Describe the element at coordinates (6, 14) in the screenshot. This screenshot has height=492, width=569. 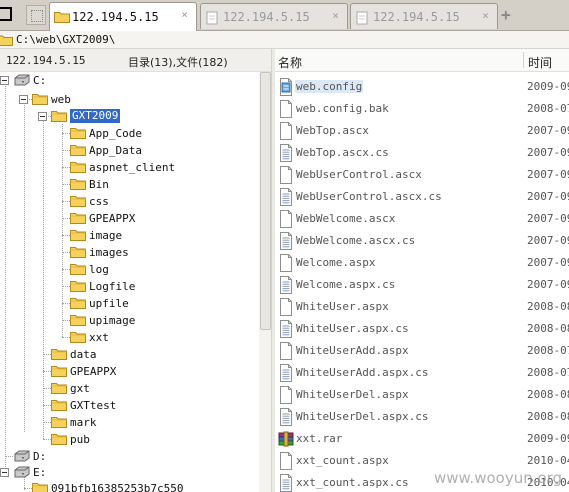
I see `back-nav-button` at that location.